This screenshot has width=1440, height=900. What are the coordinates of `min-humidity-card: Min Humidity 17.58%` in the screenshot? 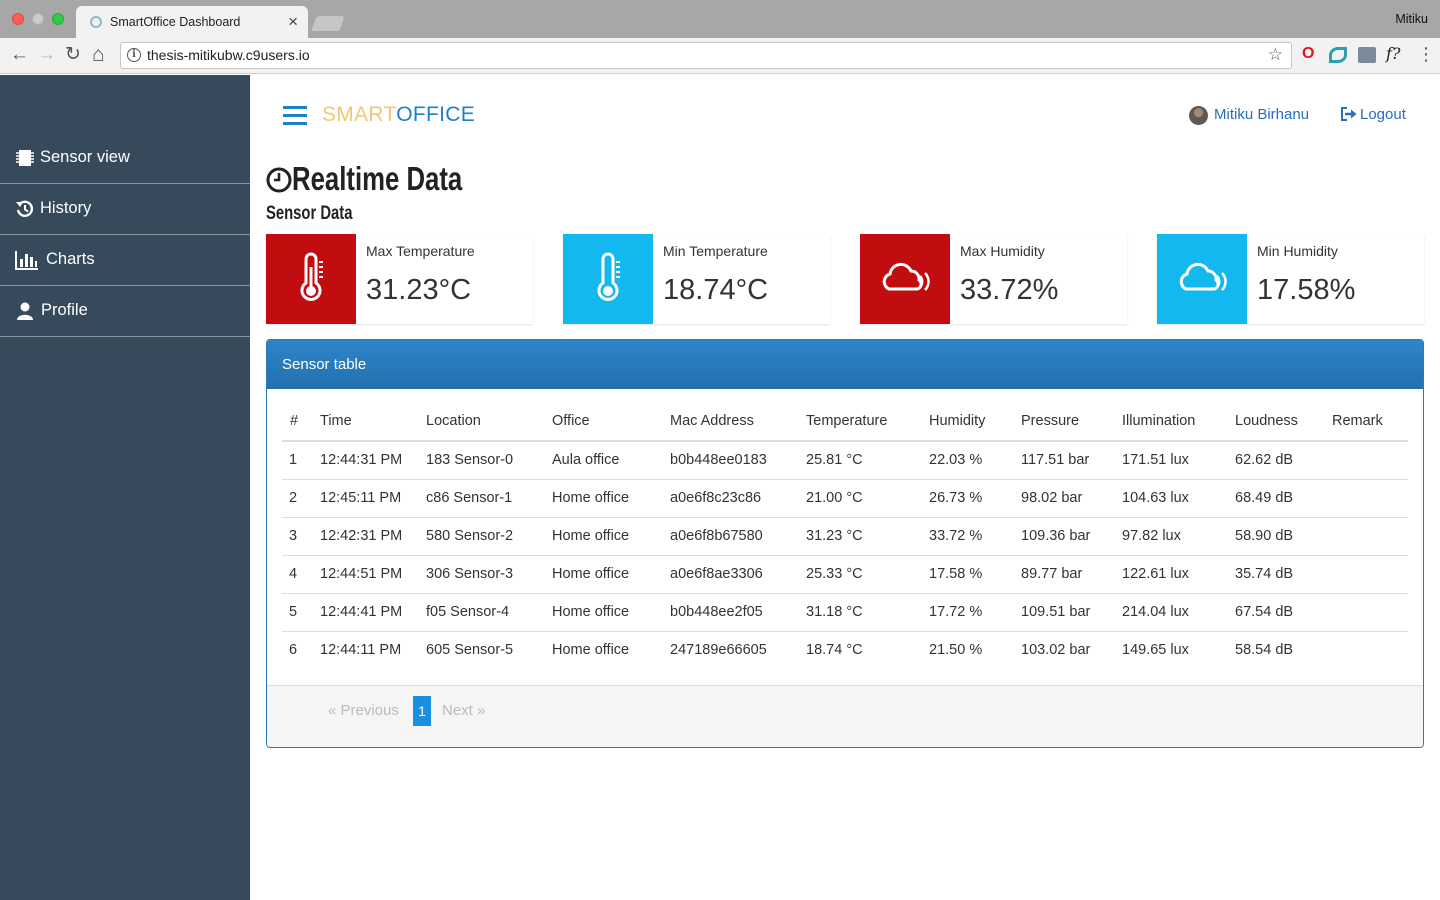 It's located at (1290, 279).